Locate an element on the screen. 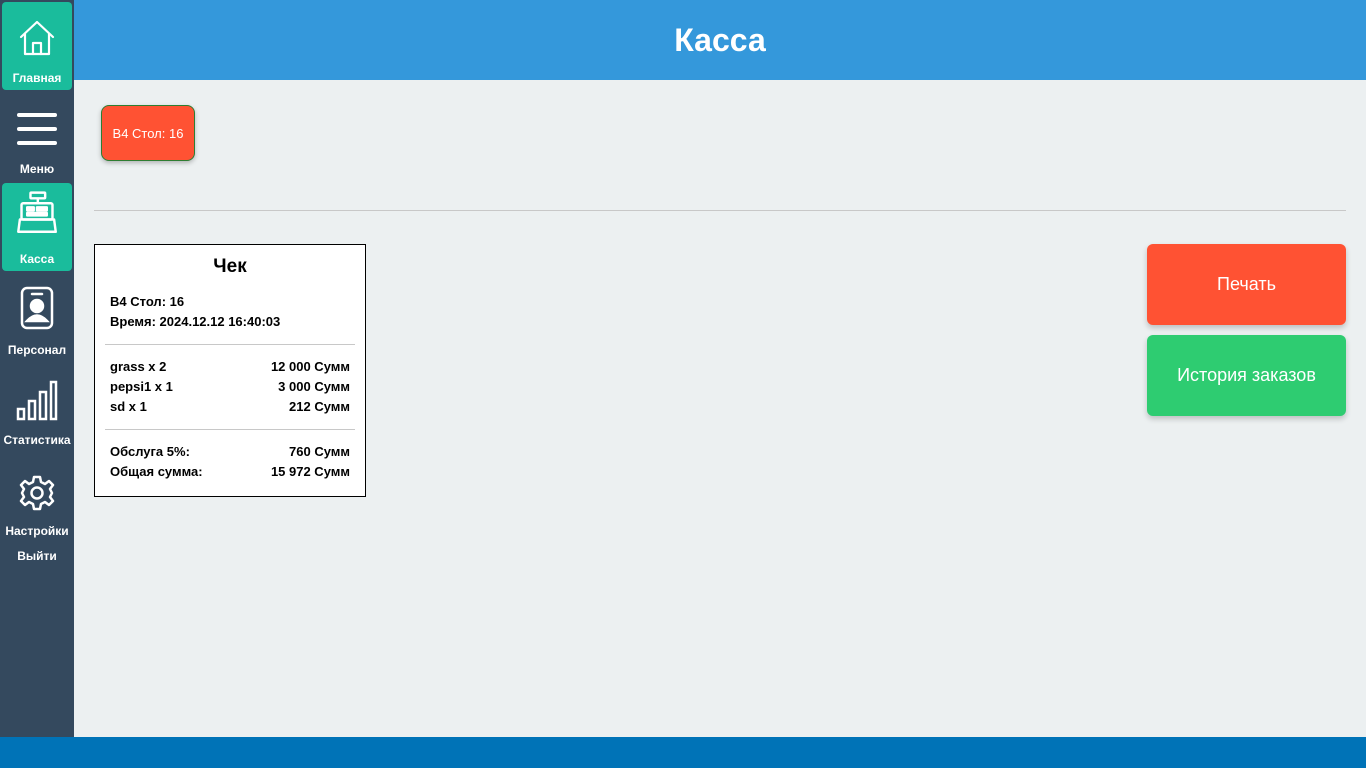  page-title: Касса is located at coordinates (720, 39).